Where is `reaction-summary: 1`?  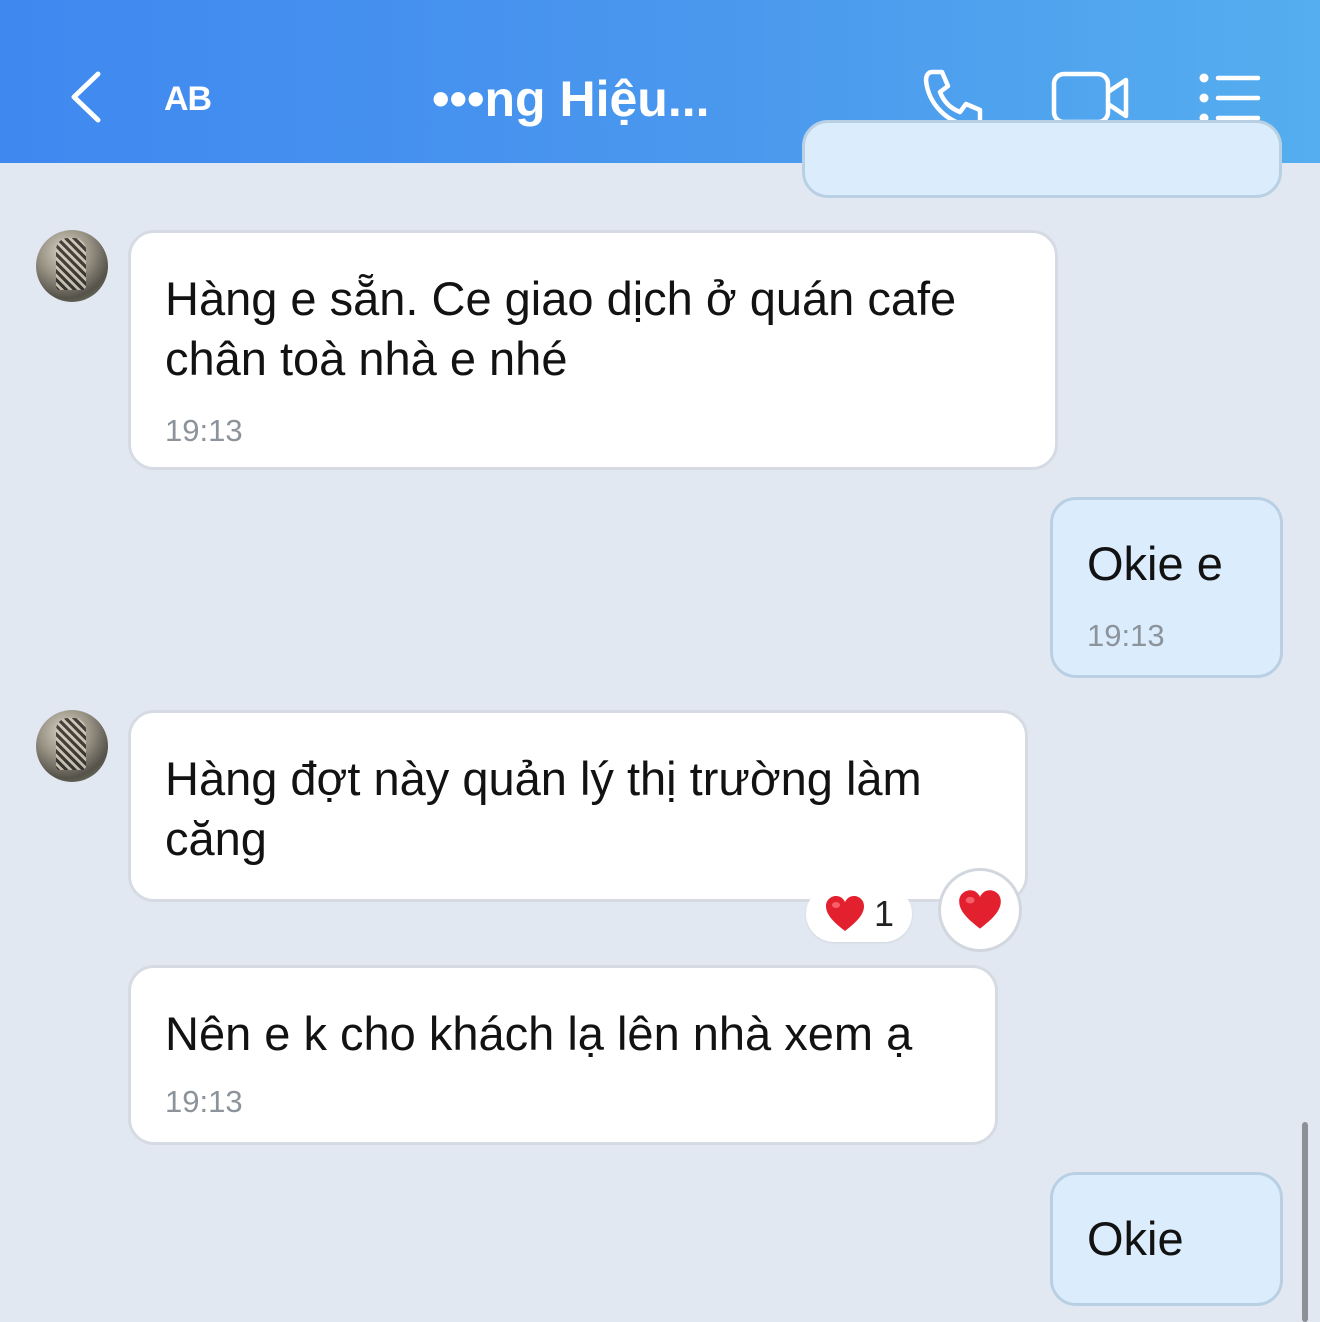 reaction-summary: 1 is located at coordinates (859, 914).